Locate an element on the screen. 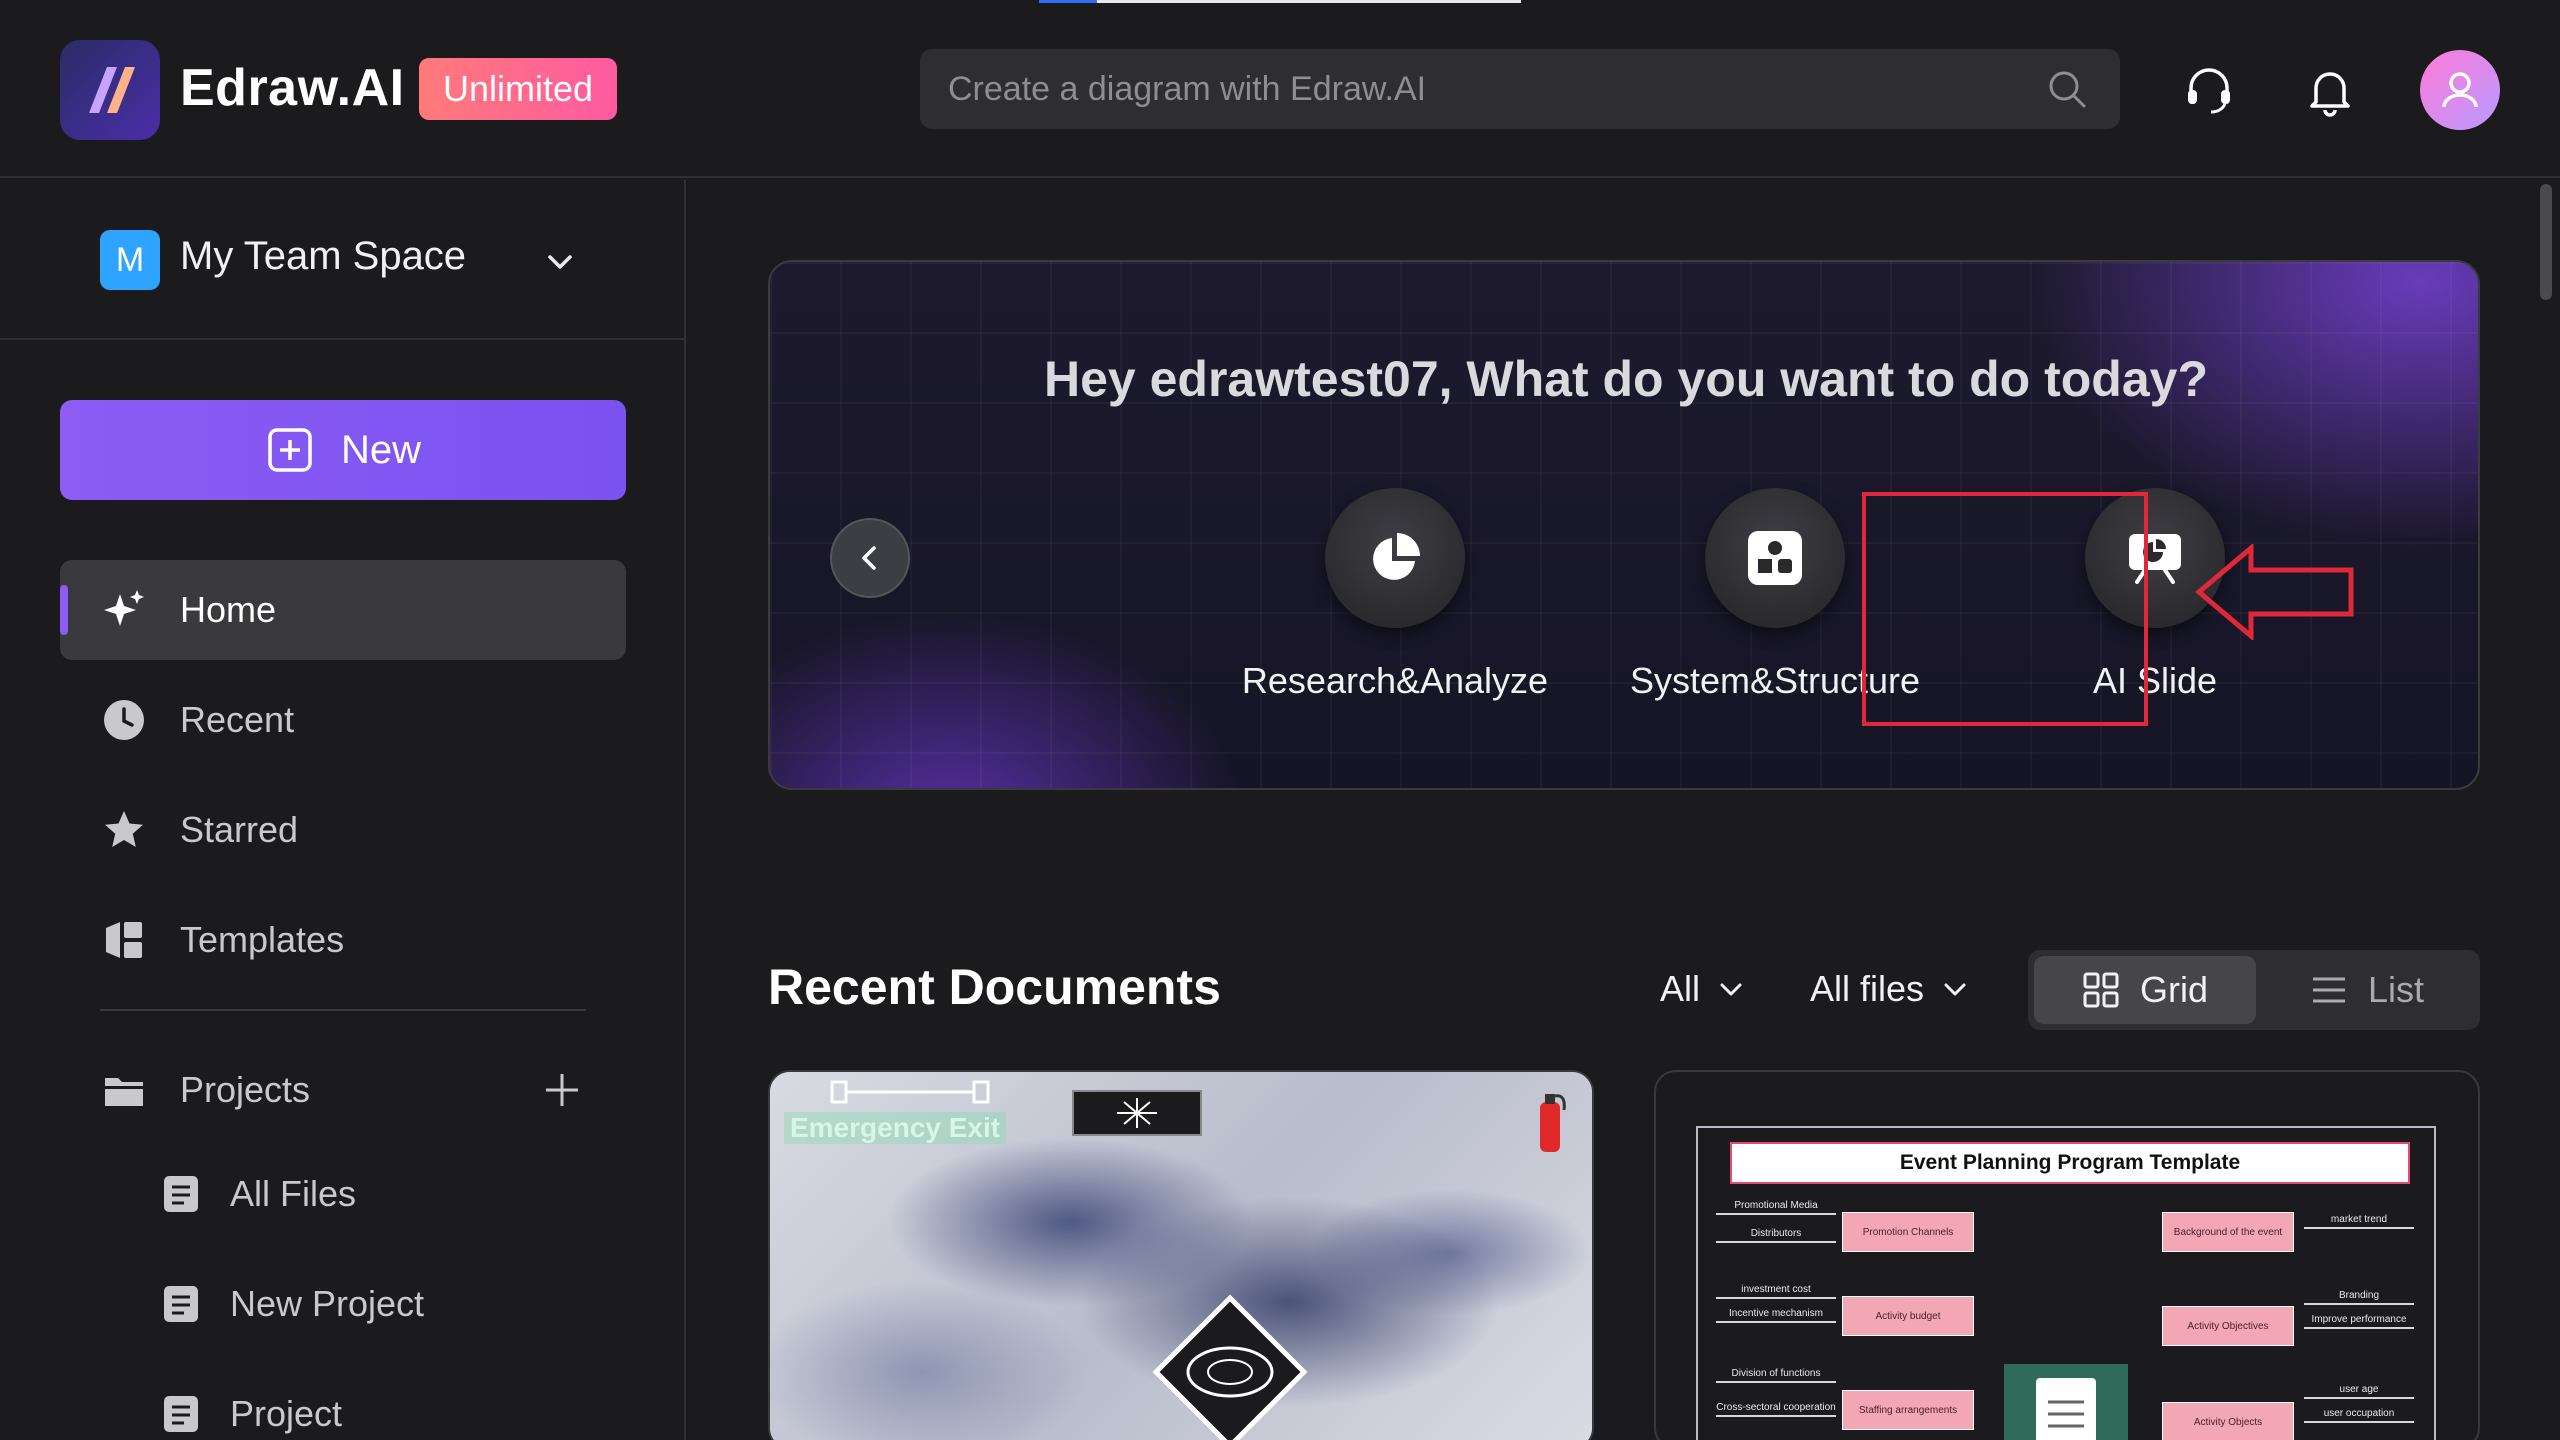 This screenshot has width=2560, height=1440. plan-badge: Unlimited is located at coordinates (518, 89).